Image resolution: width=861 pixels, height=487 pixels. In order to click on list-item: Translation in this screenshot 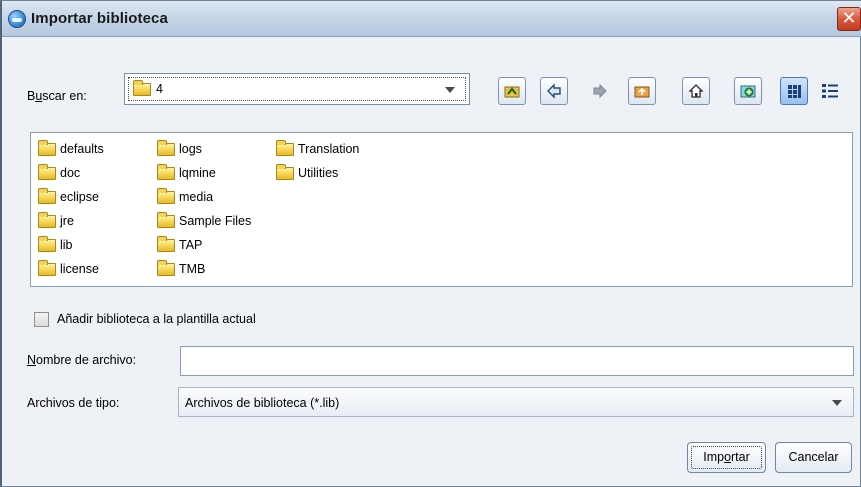, I will do `click(317, 149)`.